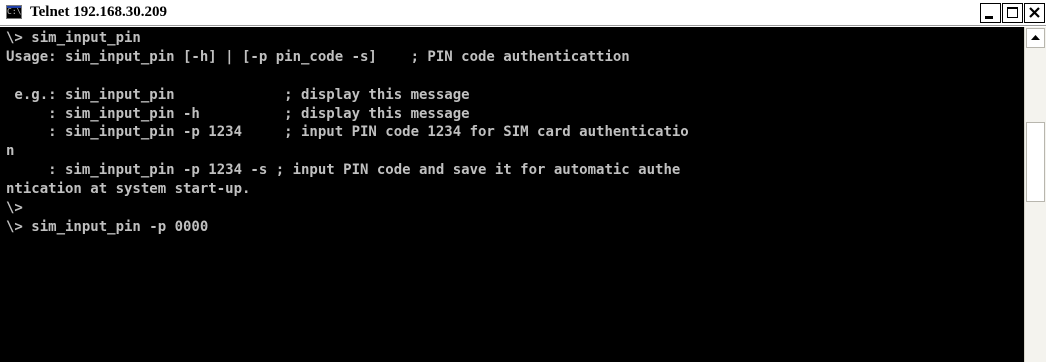 The width and height of the screenshot is (1046, 362). I want to click on maximize-button, so click(1012, 13).